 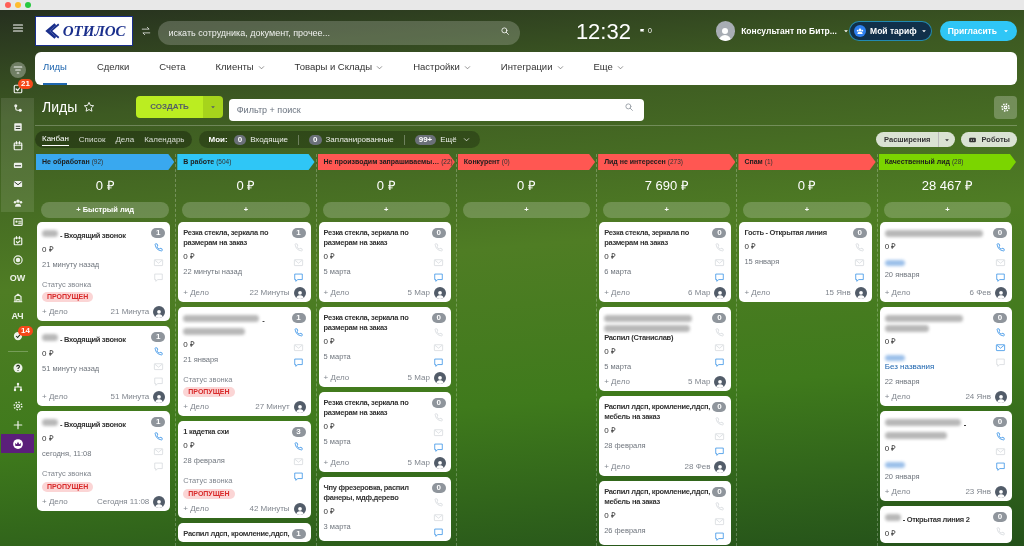 What do you see at coordinates (435, 139) in the screenshot?
I see `counter-filter: 99+ Ещё` at bounding box center [435, 139].